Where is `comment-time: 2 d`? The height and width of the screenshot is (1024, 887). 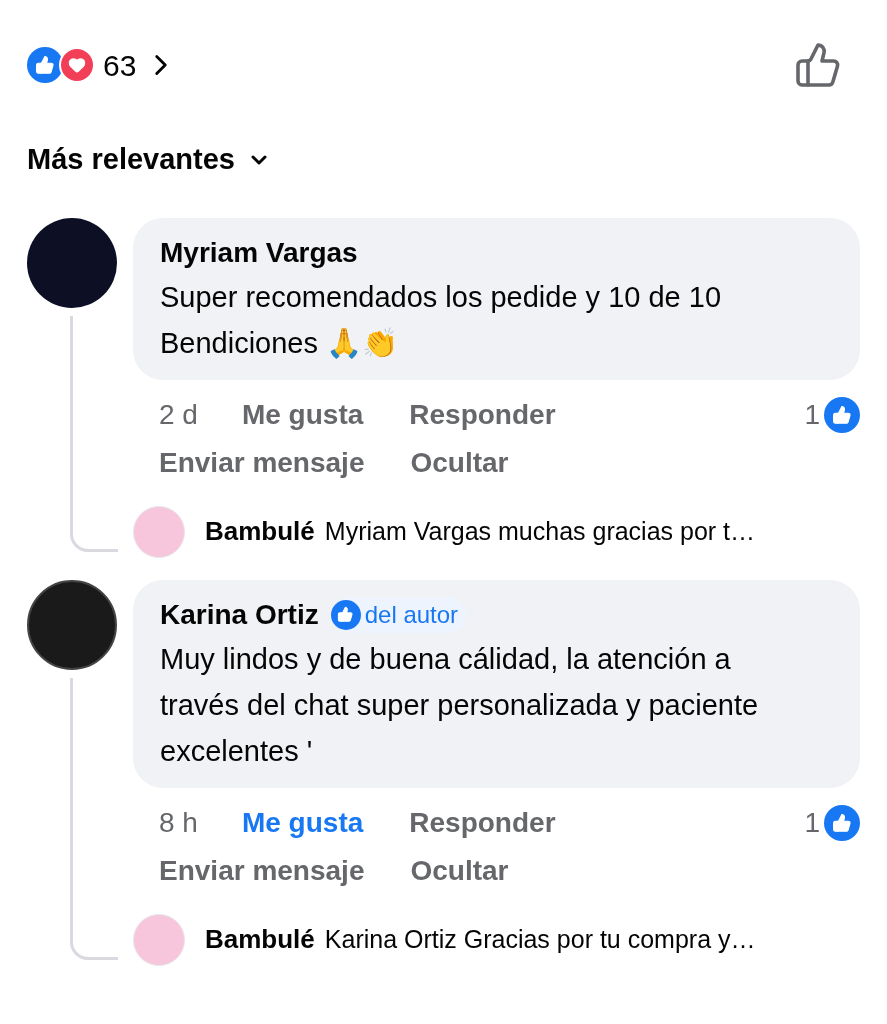
comment-time: 2 d is located at coordinates (178, 414).